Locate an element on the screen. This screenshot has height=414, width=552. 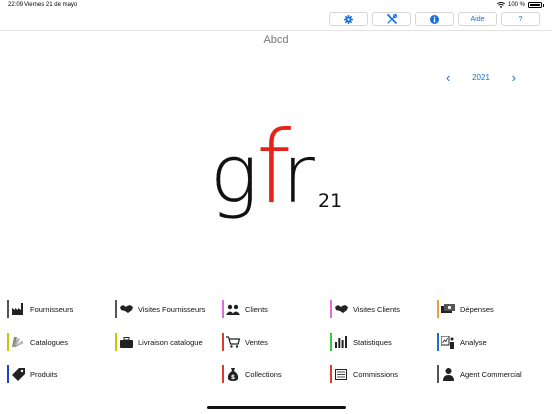
menu-depenses: Dépenses is located at coordinates (487, 309).